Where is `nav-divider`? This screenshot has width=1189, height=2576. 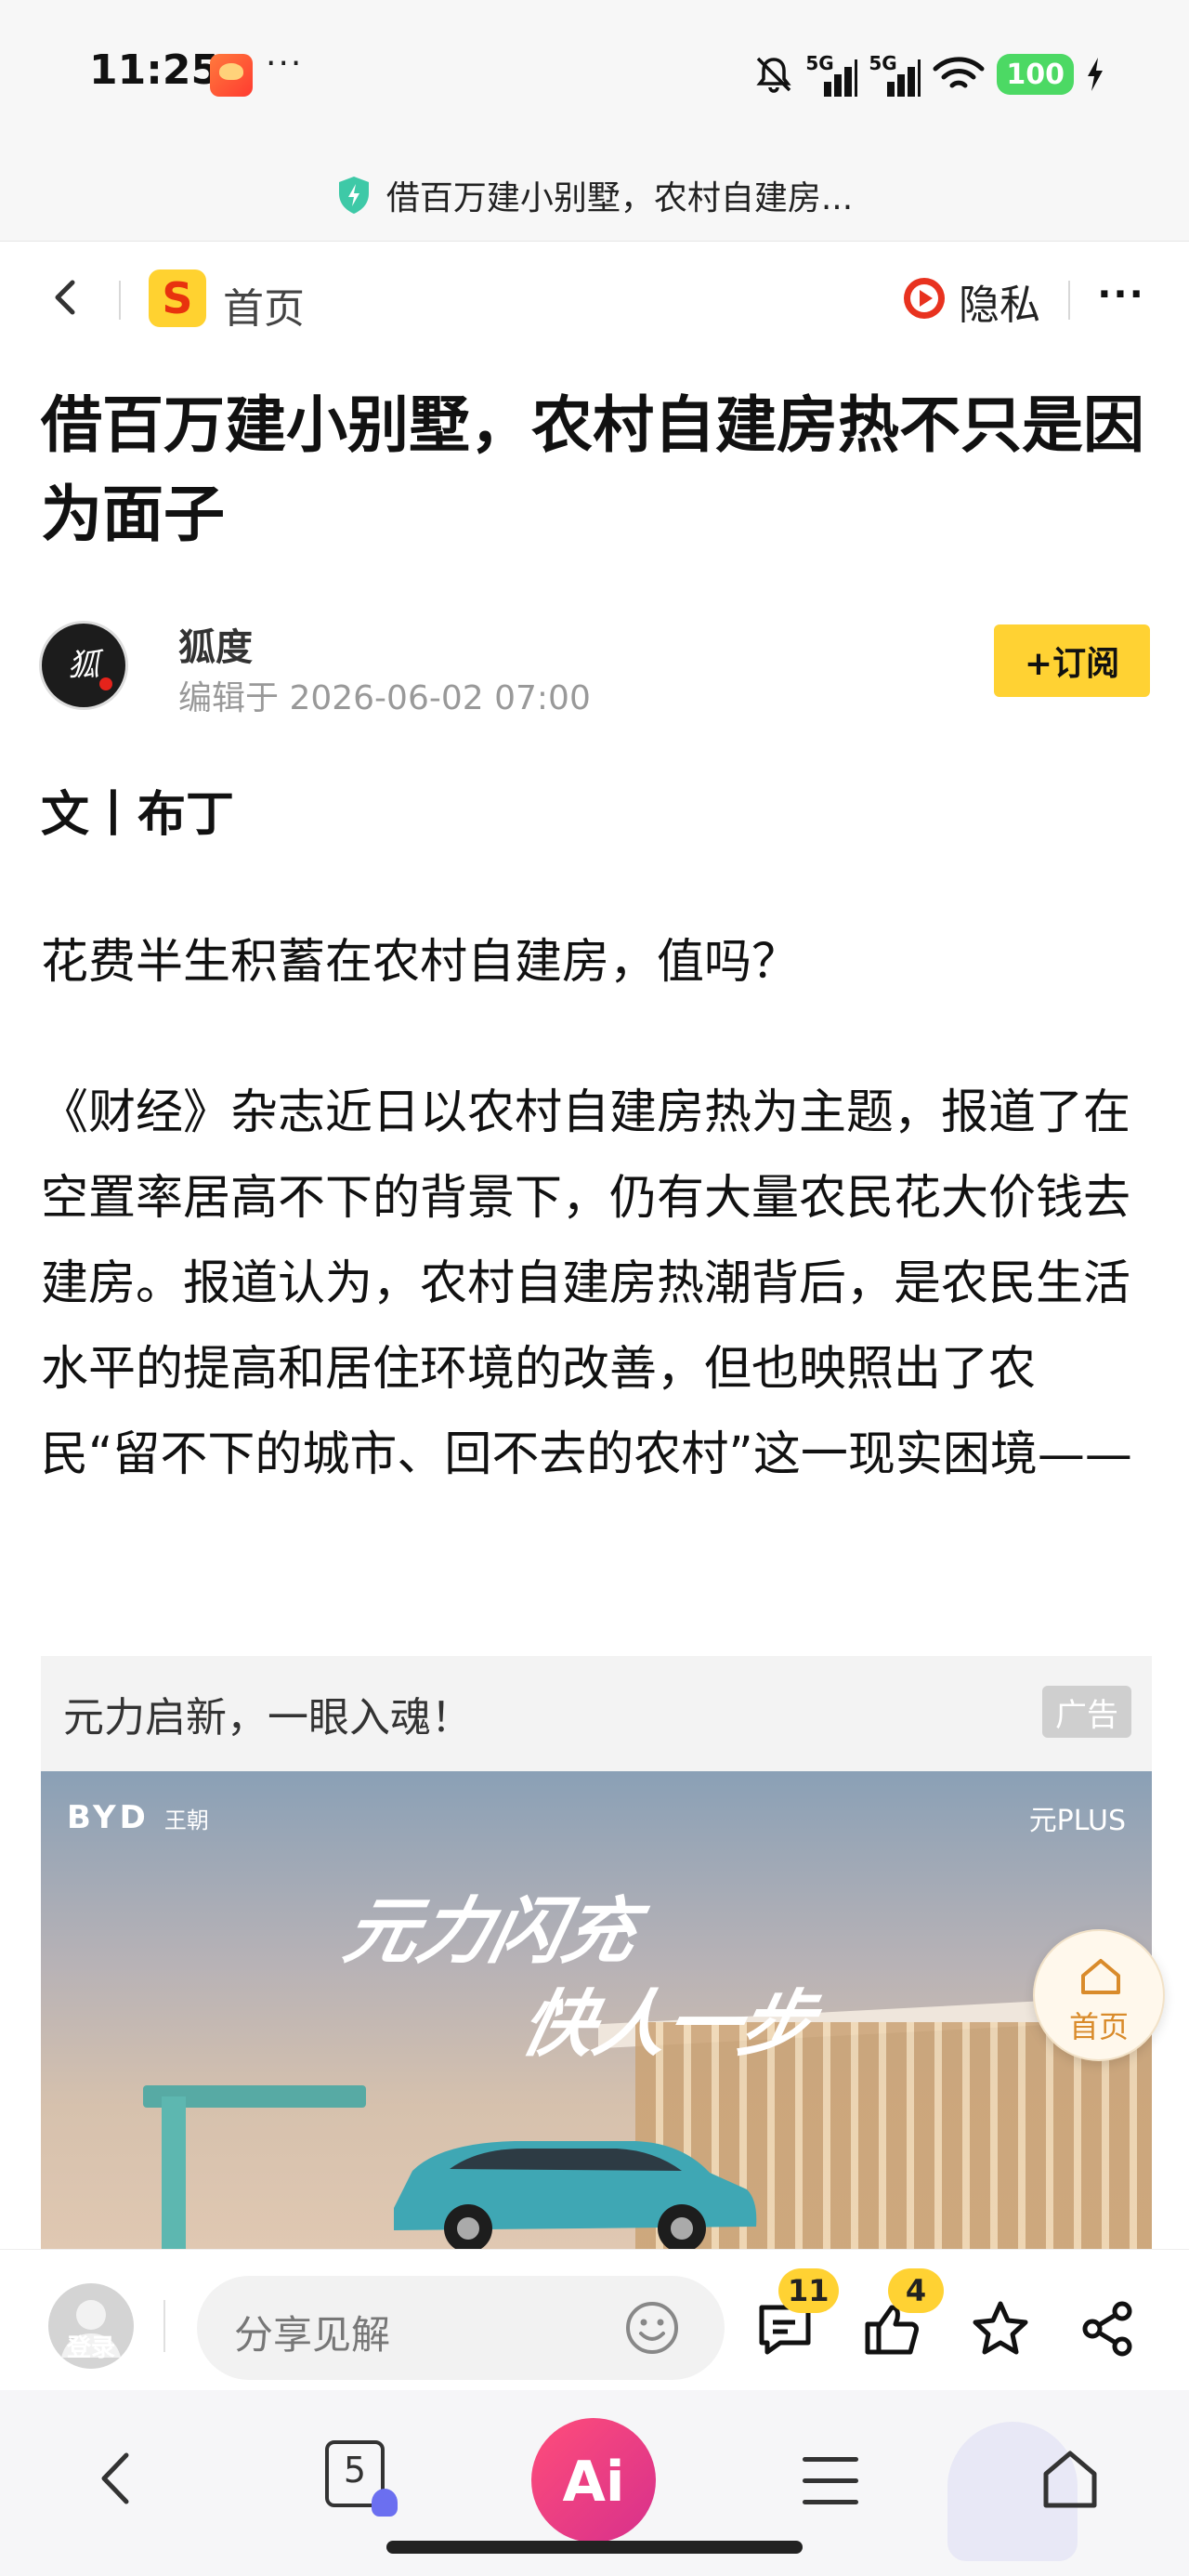
nav-divider is located at coordinates (120, 300).